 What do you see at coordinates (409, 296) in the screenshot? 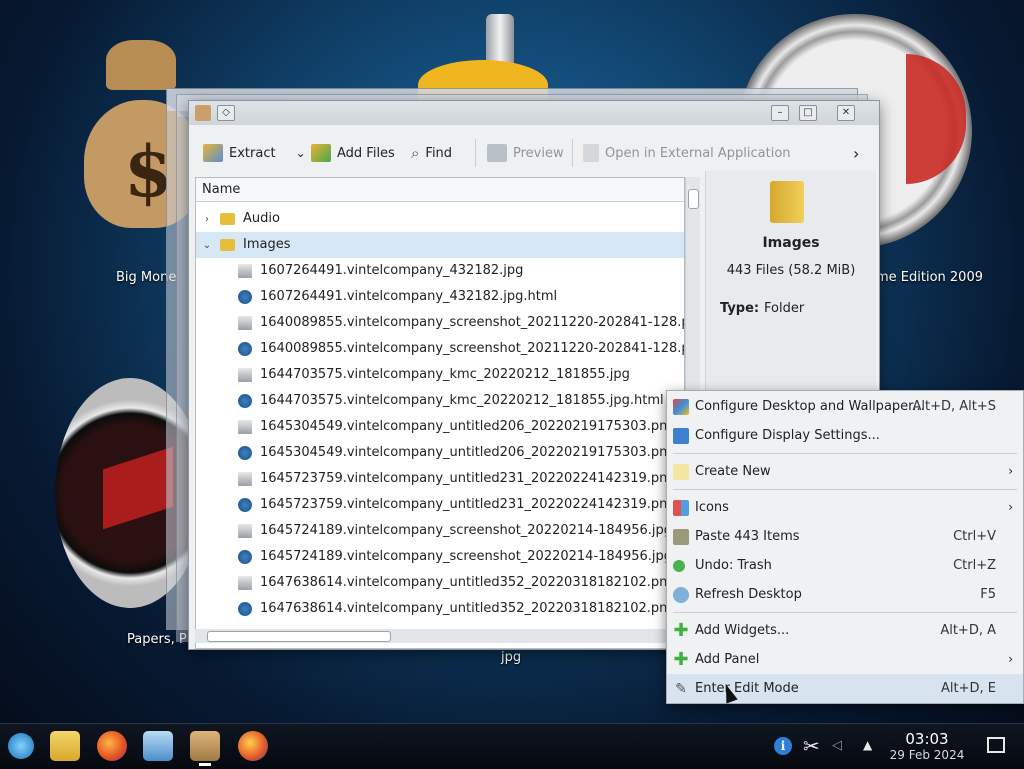
I see `file-name: 1607264491.vintelcompany_432182.jpg.html` at bounding box center [409, 296].